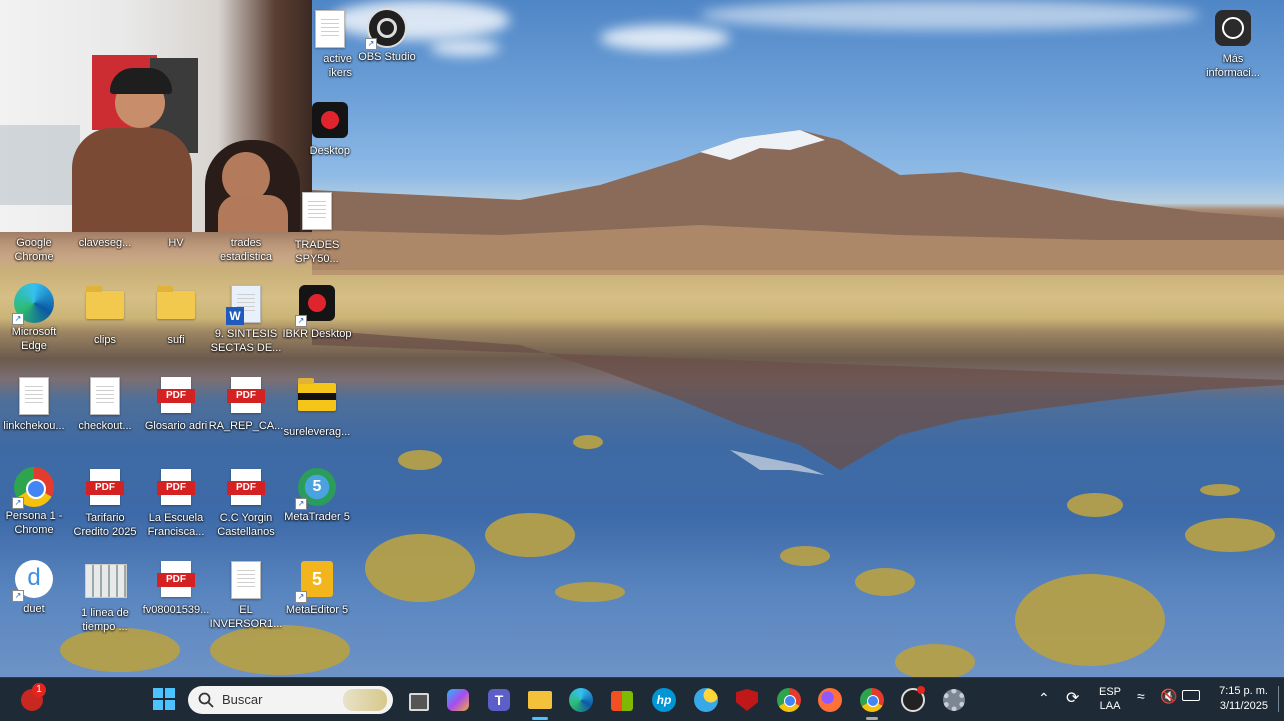 The width and height of the screenshot is (1284, 721). I want to click on weather-icon, so click(706, 700).